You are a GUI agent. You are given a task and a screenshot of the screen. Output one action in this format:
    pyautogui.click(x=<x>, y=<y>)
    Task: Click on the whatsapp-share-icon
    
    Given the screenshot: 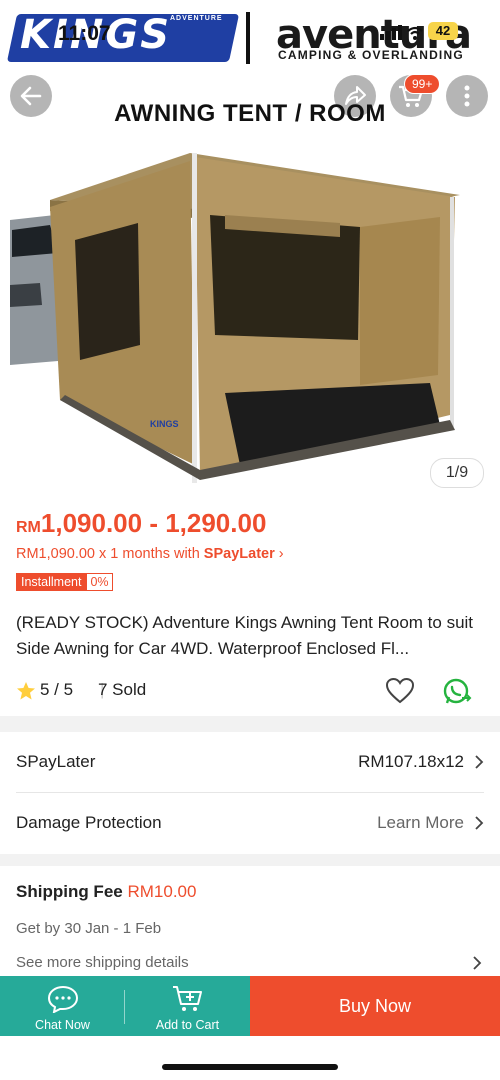 What is the action you would take?
    pyautogui.click(x=457, y=692)
    